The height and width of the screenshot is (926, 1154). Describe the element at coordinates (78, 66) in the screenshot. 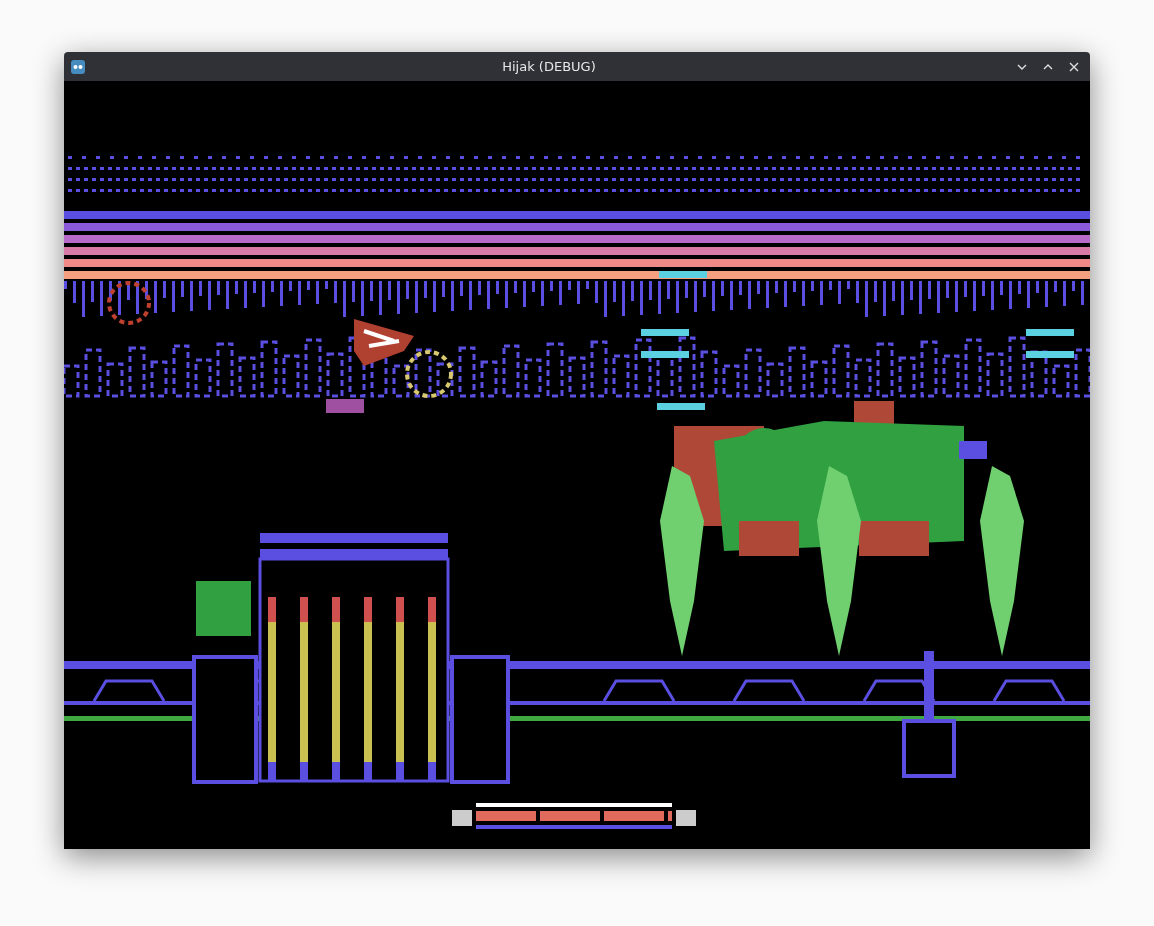

I see `app-icon` at that location.